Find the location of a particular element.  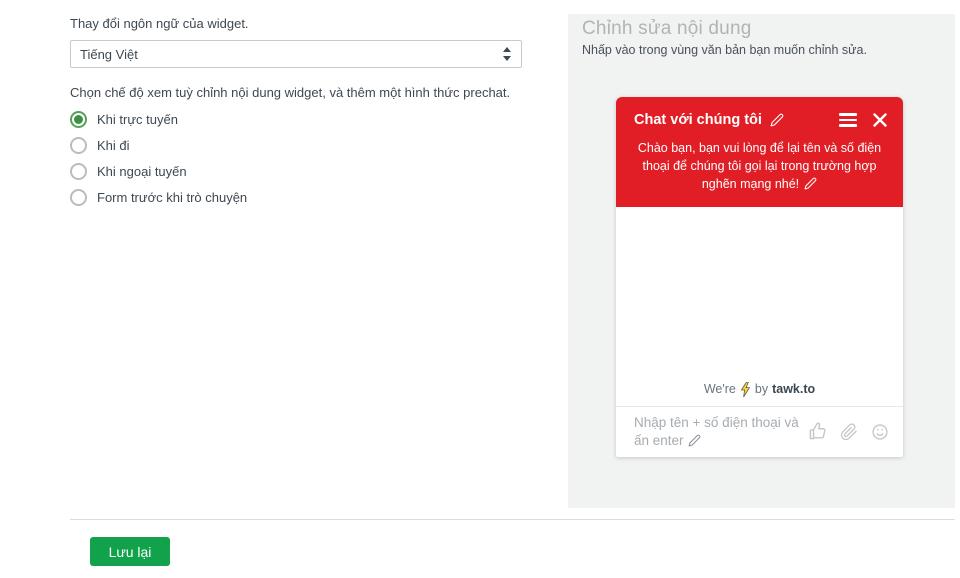

thumbs-up-icon is located at coordinates (817, 431).